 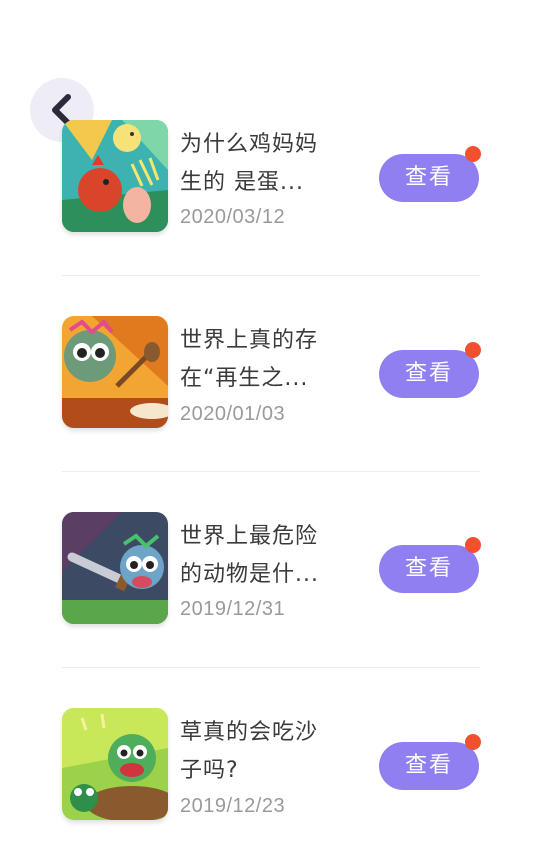 I want to click on article-date: 2020/03/12, so click(x=233, y=217).